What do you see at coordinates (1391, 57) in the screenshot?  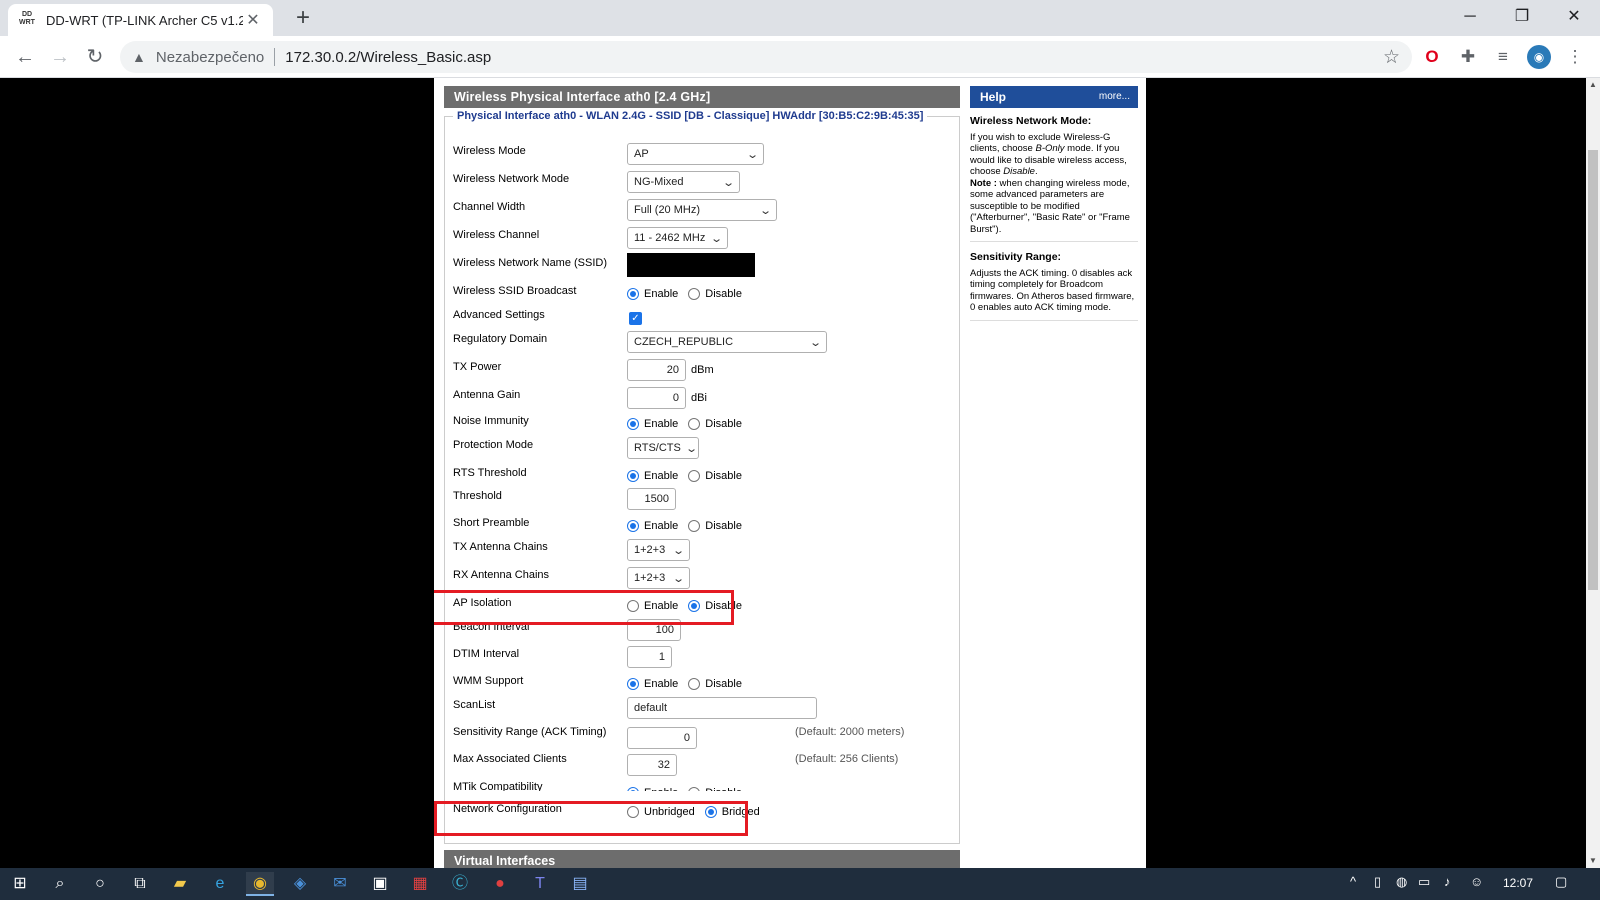 I see `bookmark-star-icon: ☆` at bounding box center [1391, 57].